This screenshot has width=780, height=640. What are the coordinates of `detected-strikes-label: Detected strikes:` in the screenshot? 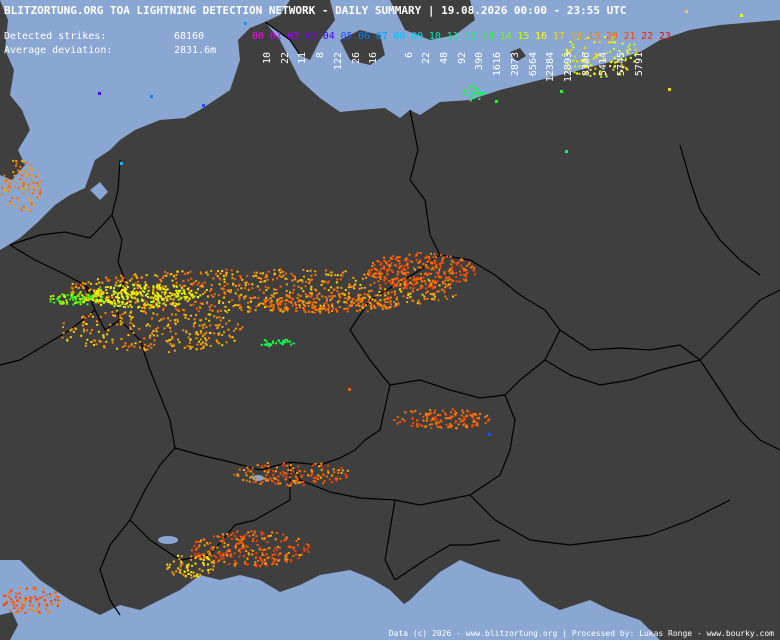 It's located at (55, 36).